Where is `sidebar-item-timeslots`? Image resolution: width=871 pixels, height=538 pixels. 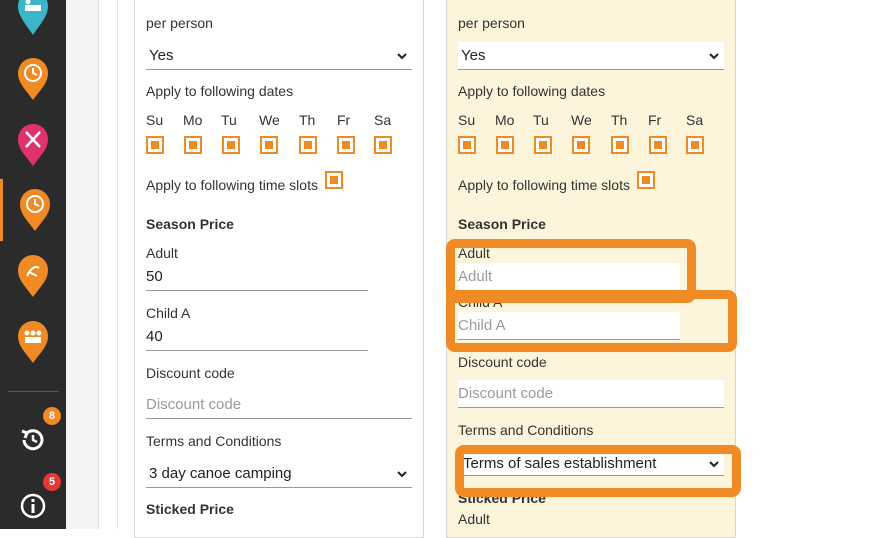 sidebar-item-timeslots is located at coordinates (33, 210).